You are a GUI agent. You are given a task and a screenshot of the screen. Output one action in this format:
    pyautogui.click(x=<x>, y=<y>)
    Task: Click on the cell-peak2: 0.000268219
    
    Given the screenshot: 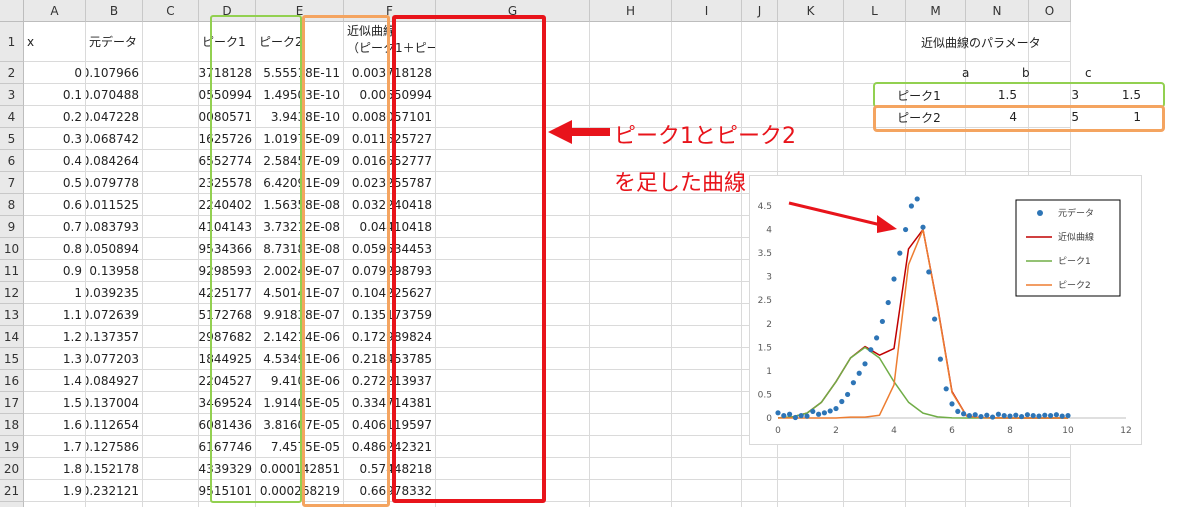 What is the action you would take?
    pyautogui.click(x=300, y=491)
    